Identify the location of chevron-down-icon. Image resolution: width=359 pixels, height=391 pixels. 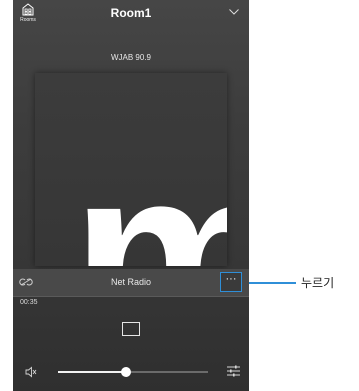
(234, 12).